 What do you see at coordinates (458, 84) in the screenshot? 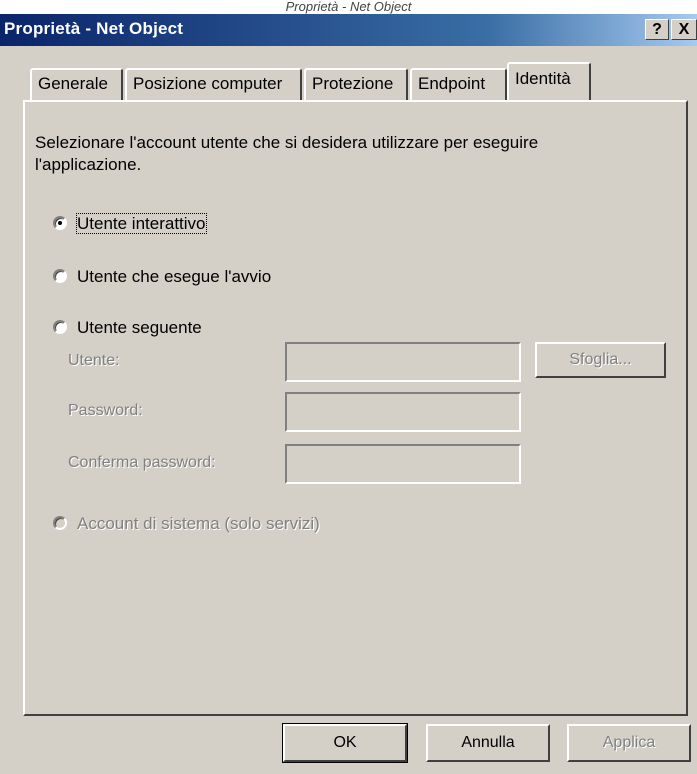
I see `tab-endpoint: Endpoint` at bounding box center [458, 84].